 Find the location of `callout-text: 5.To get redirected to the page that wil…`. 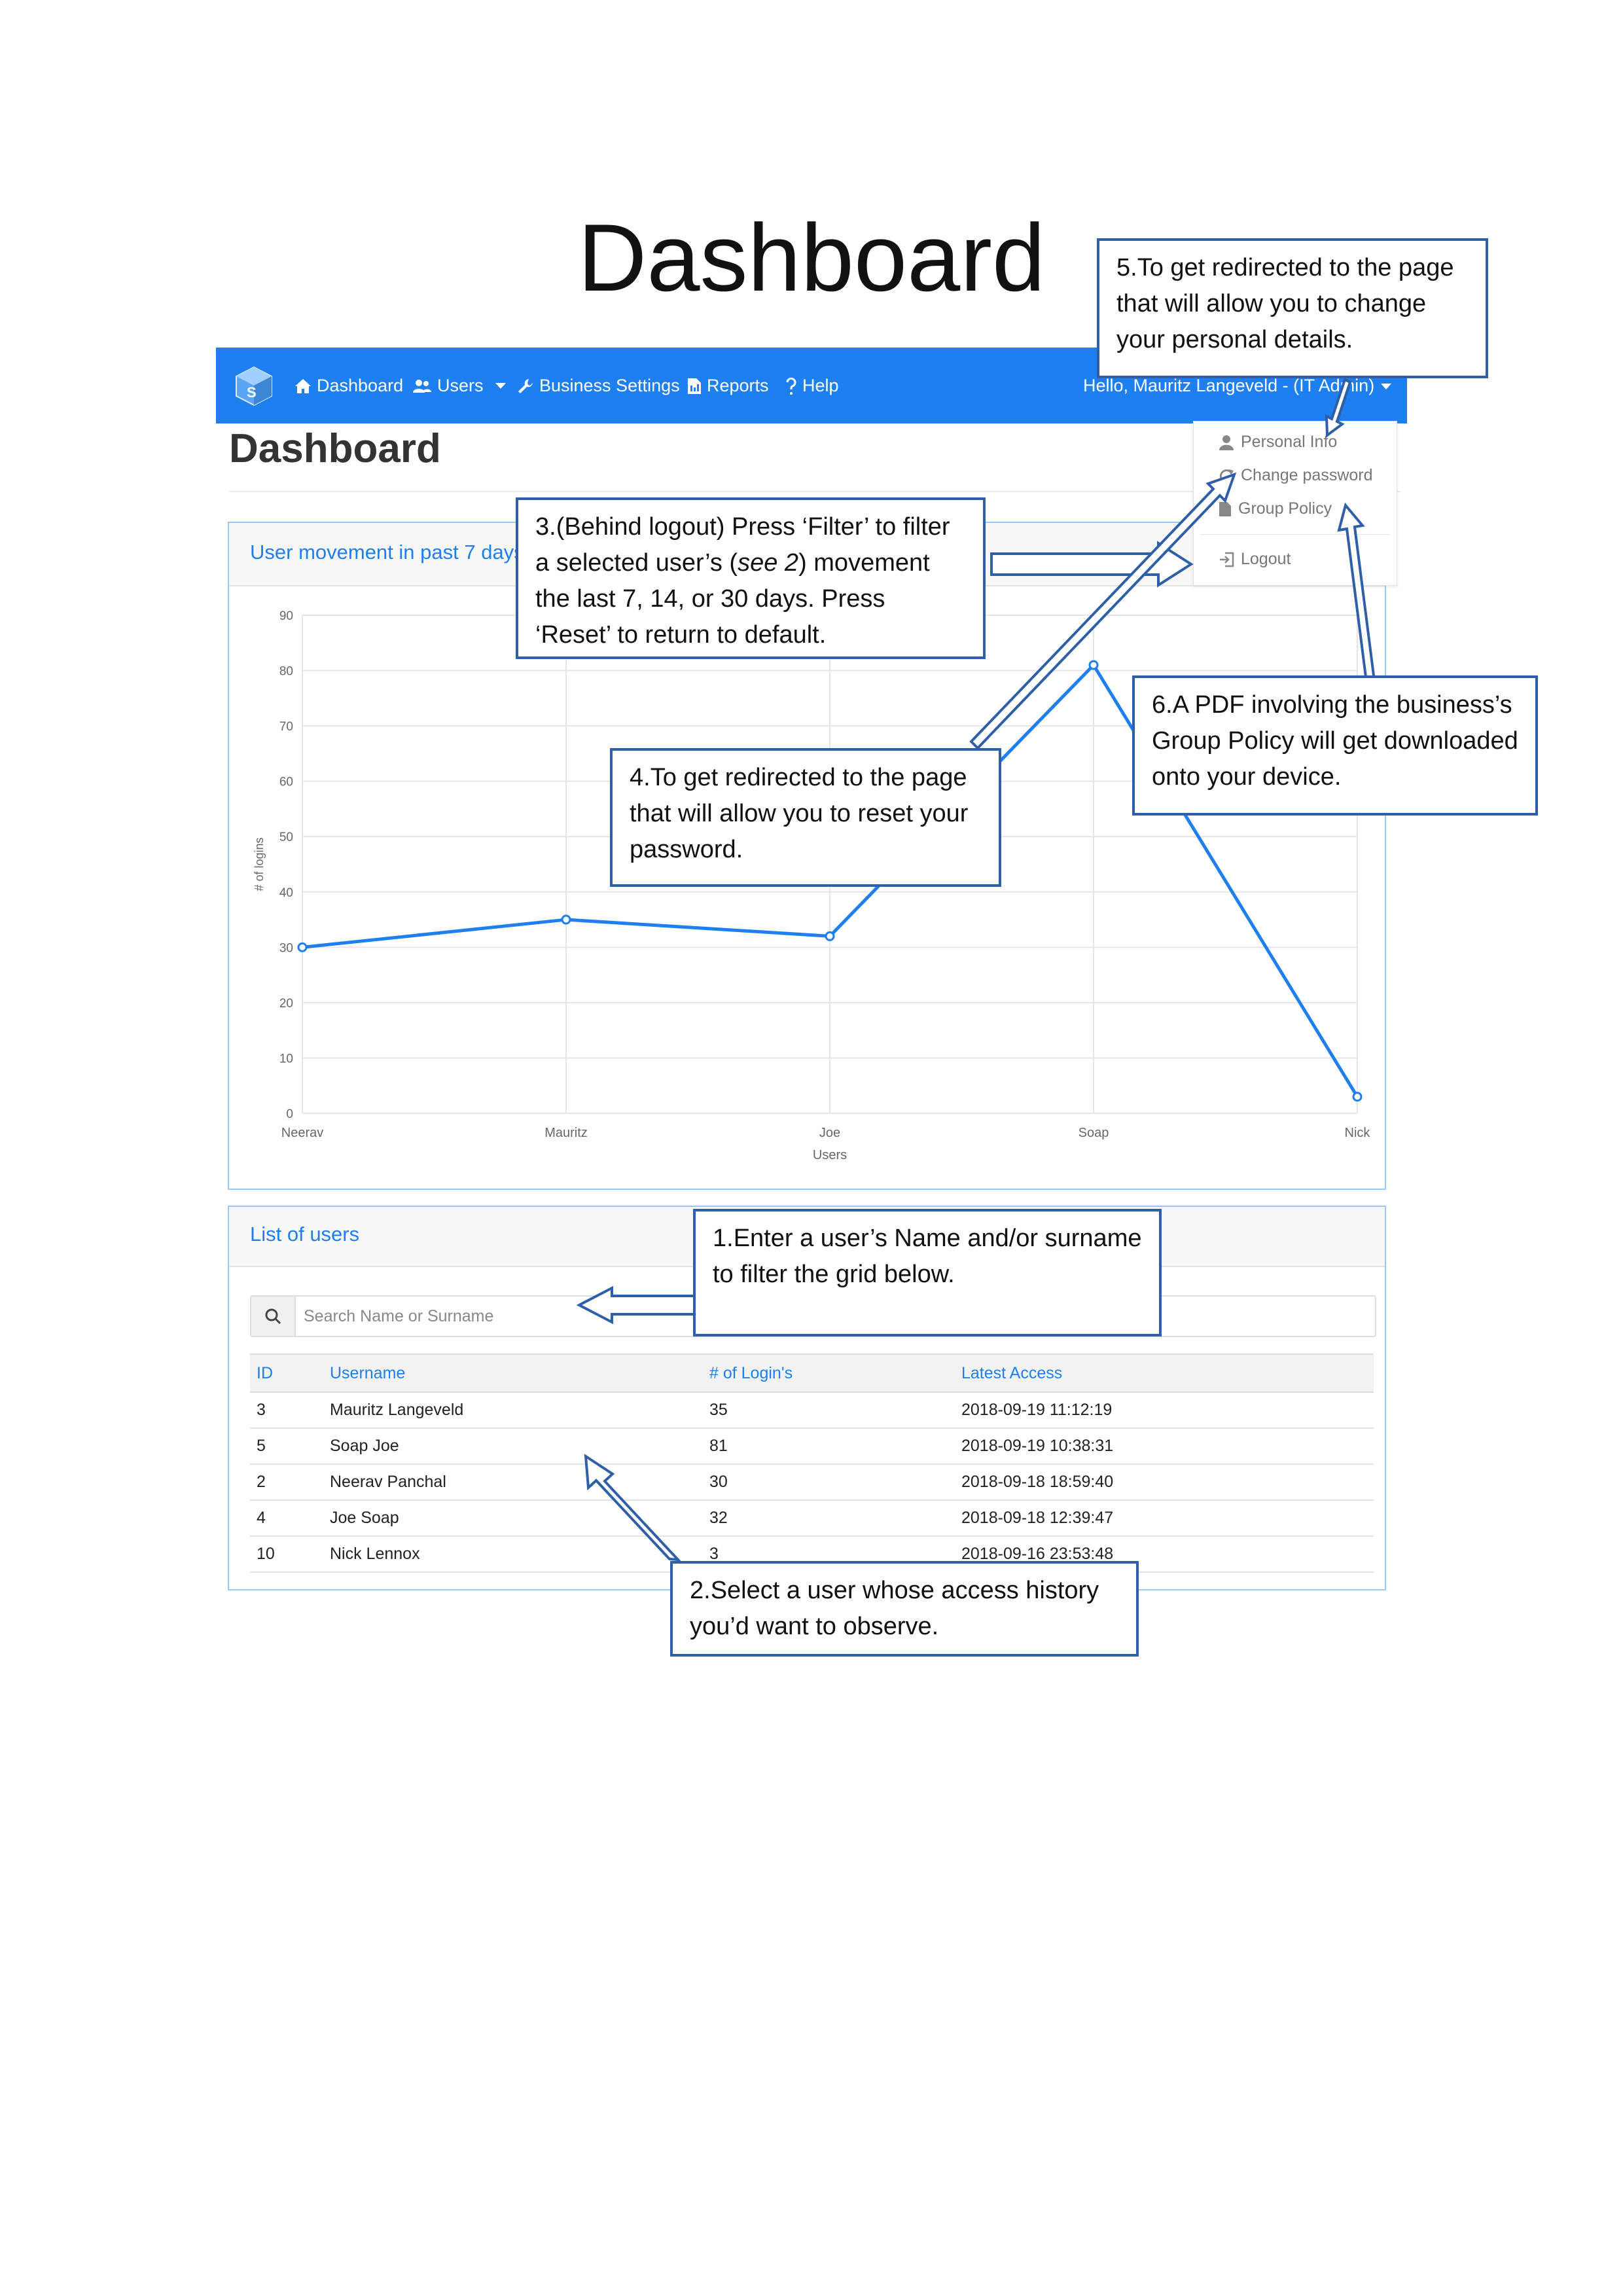

callout-text: 5.To get redirected to the page that wil… is located at coordinates (1285, 303).